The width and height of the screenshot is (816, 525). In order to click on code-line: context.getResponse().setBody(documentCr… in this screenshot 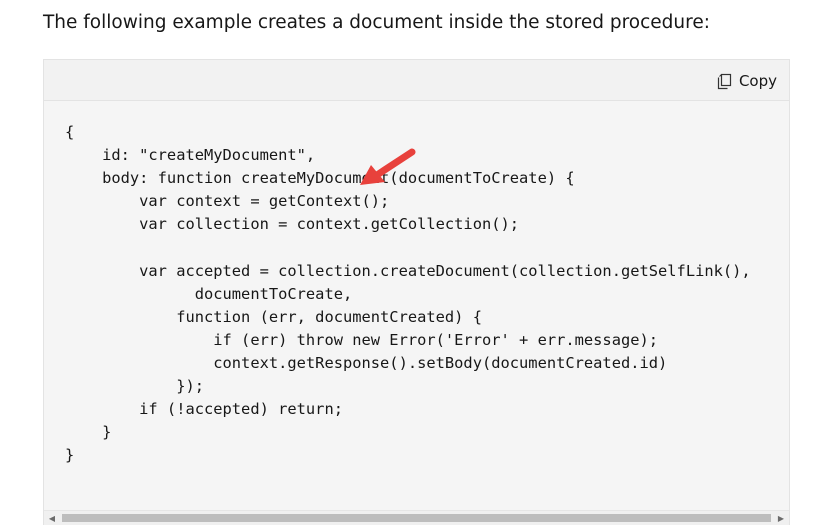, I will do `click(366, 362)`.